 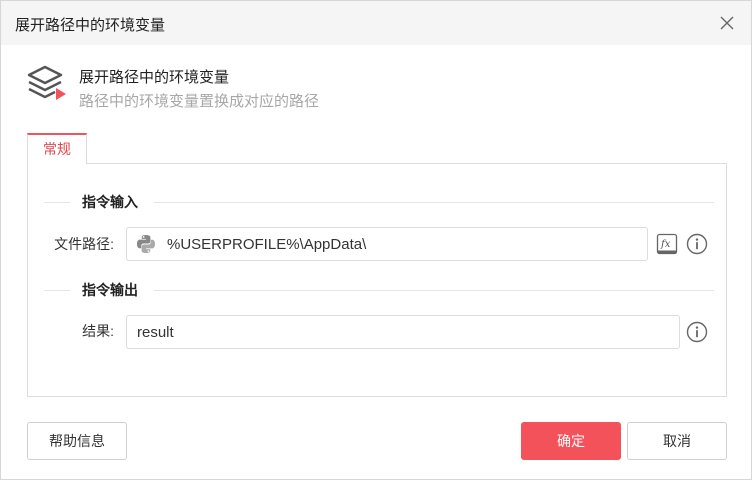 I want to click on input-section-label: 指令输入, so click(x=110, y=202).